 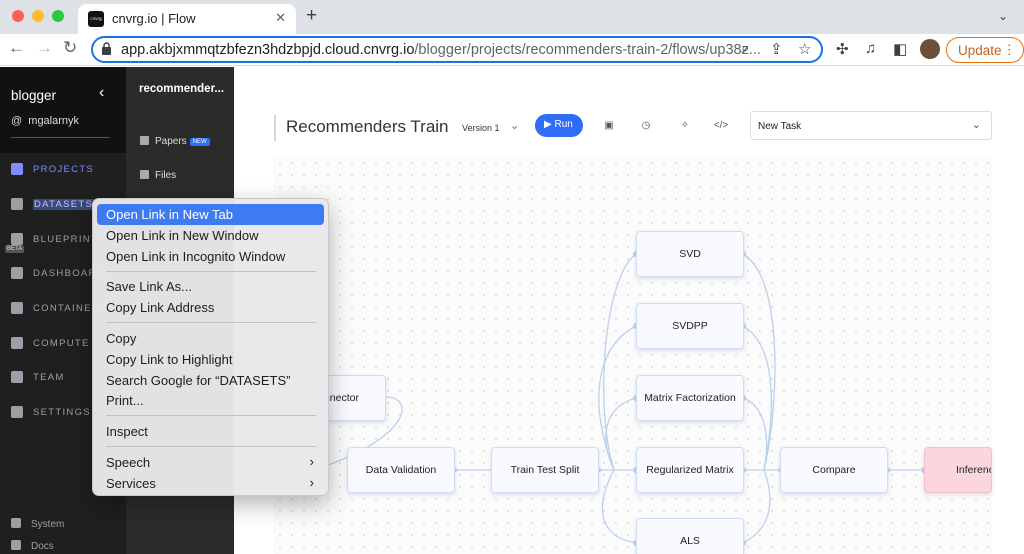 I want to click on version-chevron-down-icon: ⌄, so click(x=514, y=125).